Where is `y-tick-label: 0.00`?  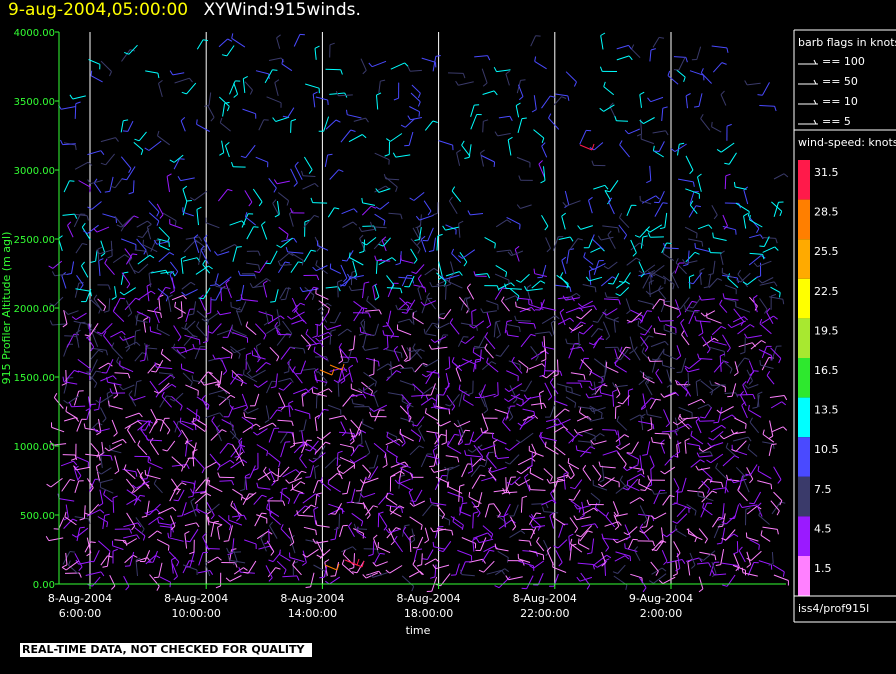
y-tick-label: 0.00 is located at coordinates (44, 585).